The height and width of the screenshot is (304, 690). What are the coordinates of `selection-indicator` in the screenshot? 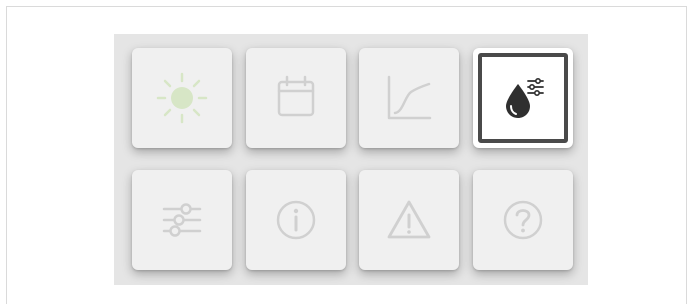 It's located at (523, 98).